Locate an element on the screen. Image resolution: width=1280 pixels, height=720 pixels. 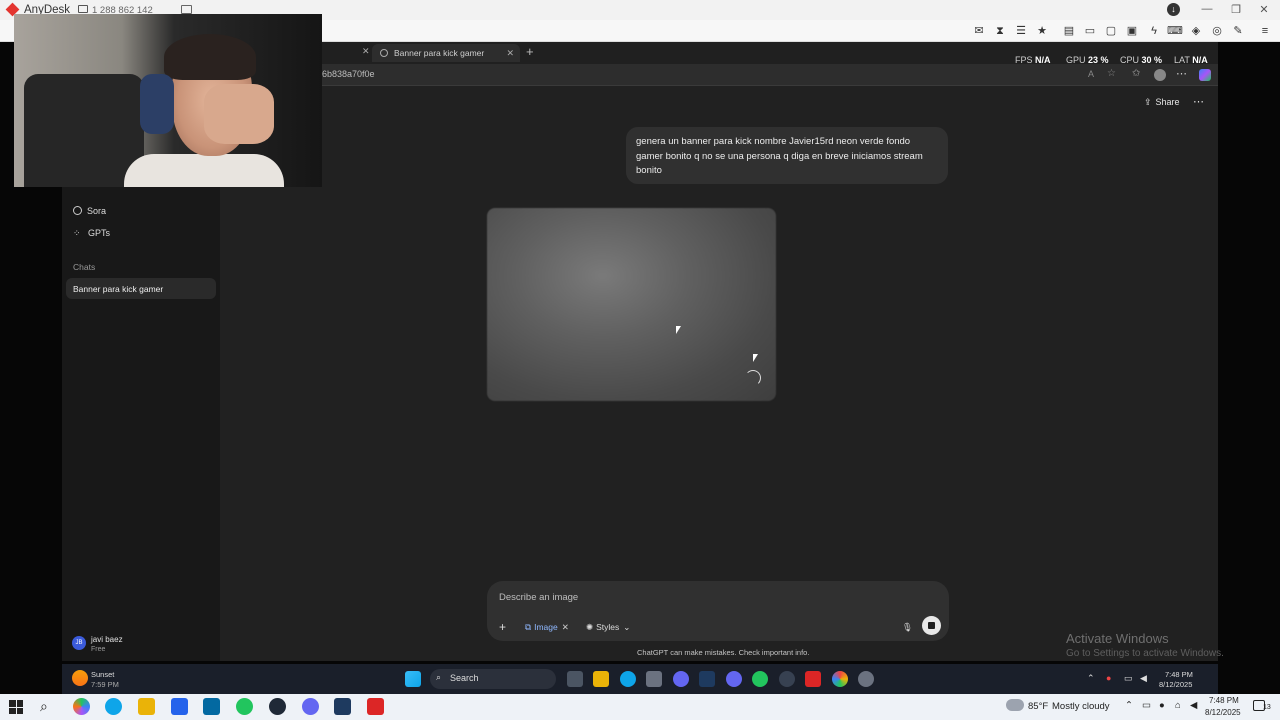
record-icon: ◎ is located at coordinates (1217, 31).